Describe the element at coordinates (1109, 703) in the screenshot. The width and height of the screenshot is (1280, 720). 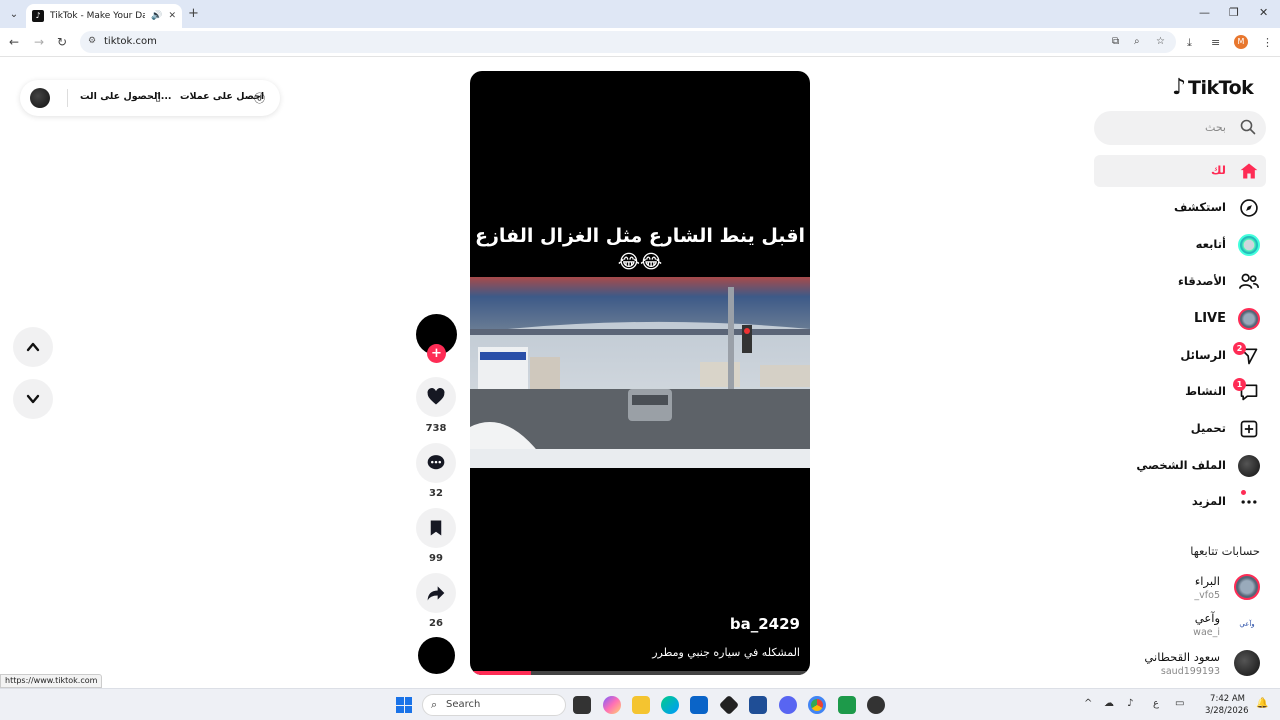
I see `network-icon: ☁` at that location.